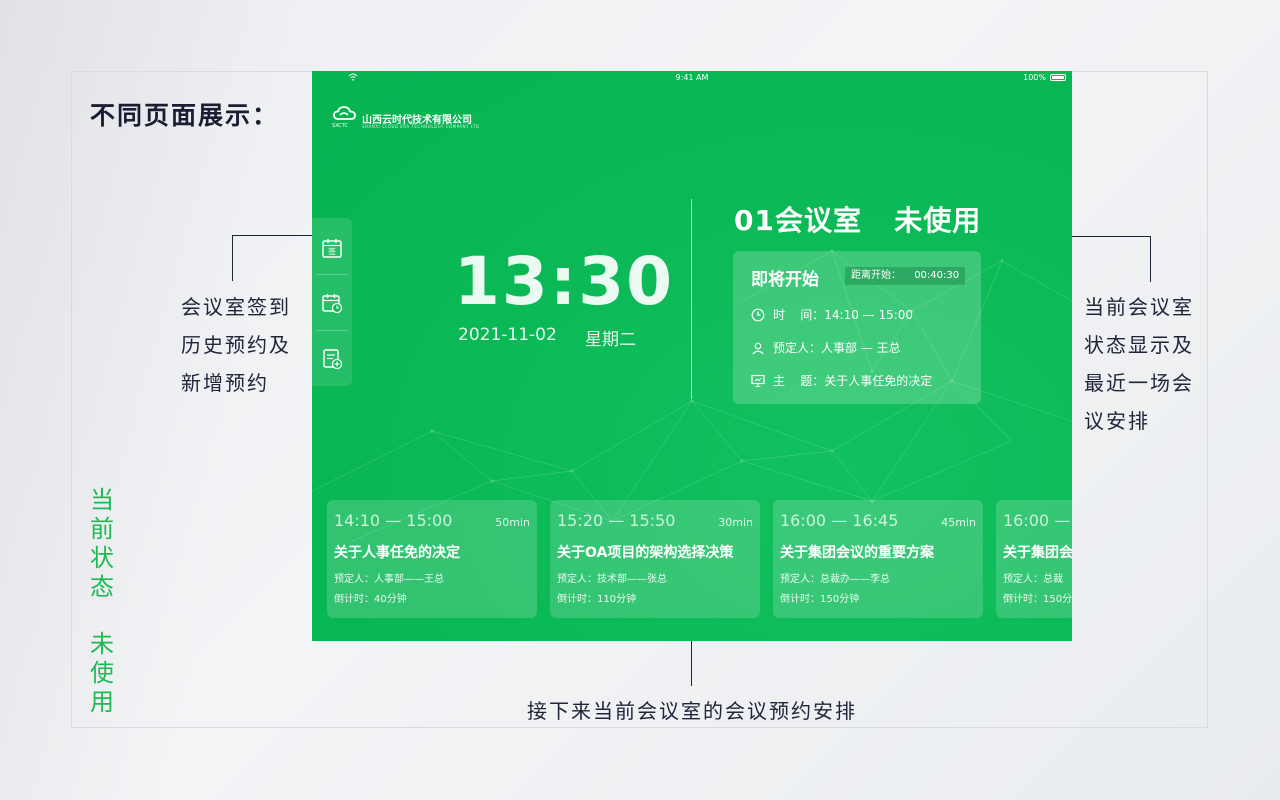 Image resolution: width=1280 pixels, height=800 pixels. Describe the element at coordinates (1034, 77) in the screenshot. I see `battery-percent: 100%` at that location.